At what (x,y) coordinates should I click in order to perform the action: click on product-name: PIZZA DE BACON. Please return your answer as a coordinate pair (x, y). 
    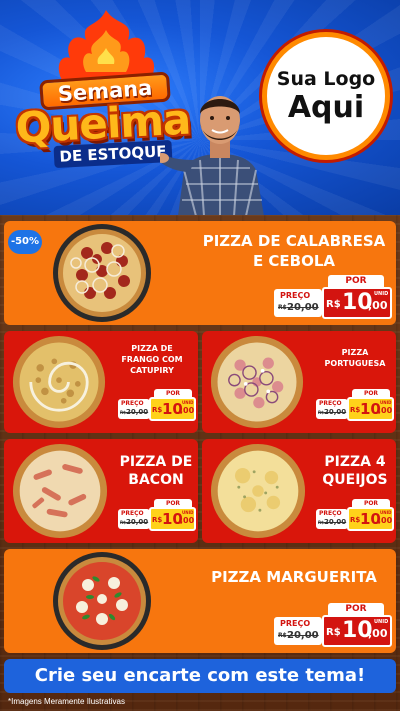
    Looking at the image, I should click on (156, 471).